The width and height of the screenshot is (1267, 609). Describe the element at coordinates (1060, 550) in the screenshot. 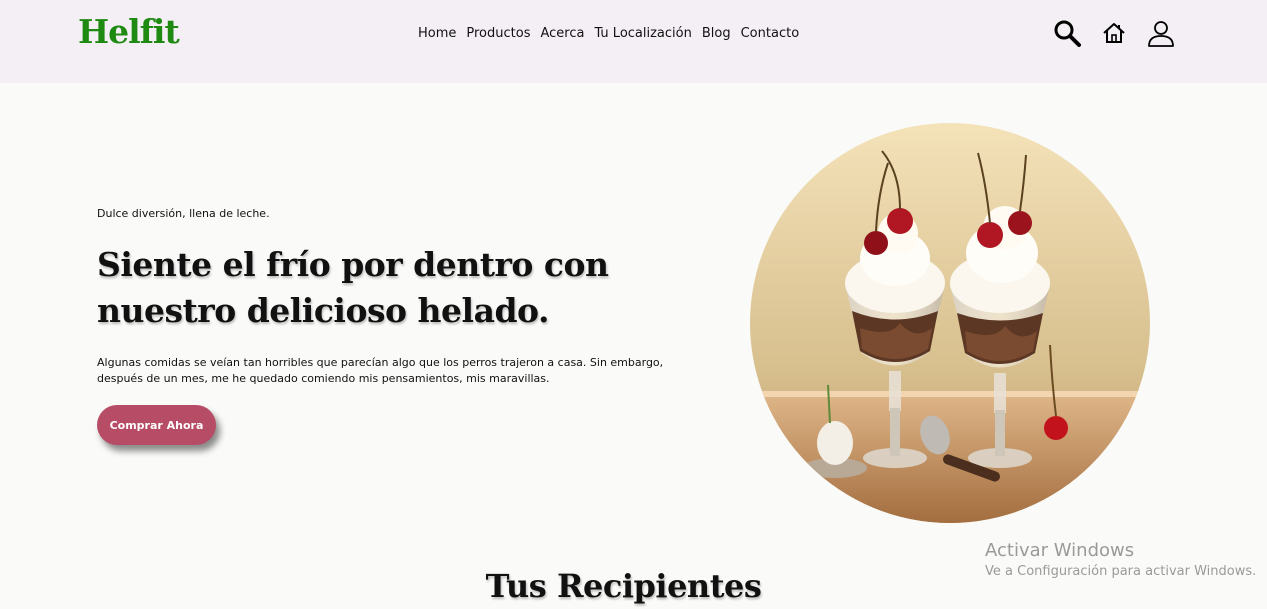

I see `activation-title: Activar Windows` at that location.